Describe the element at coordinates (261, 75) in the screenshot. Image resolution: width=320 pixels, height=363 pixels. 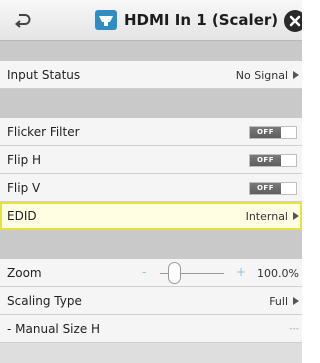
I see `input-status-value: No Signal` at that location.